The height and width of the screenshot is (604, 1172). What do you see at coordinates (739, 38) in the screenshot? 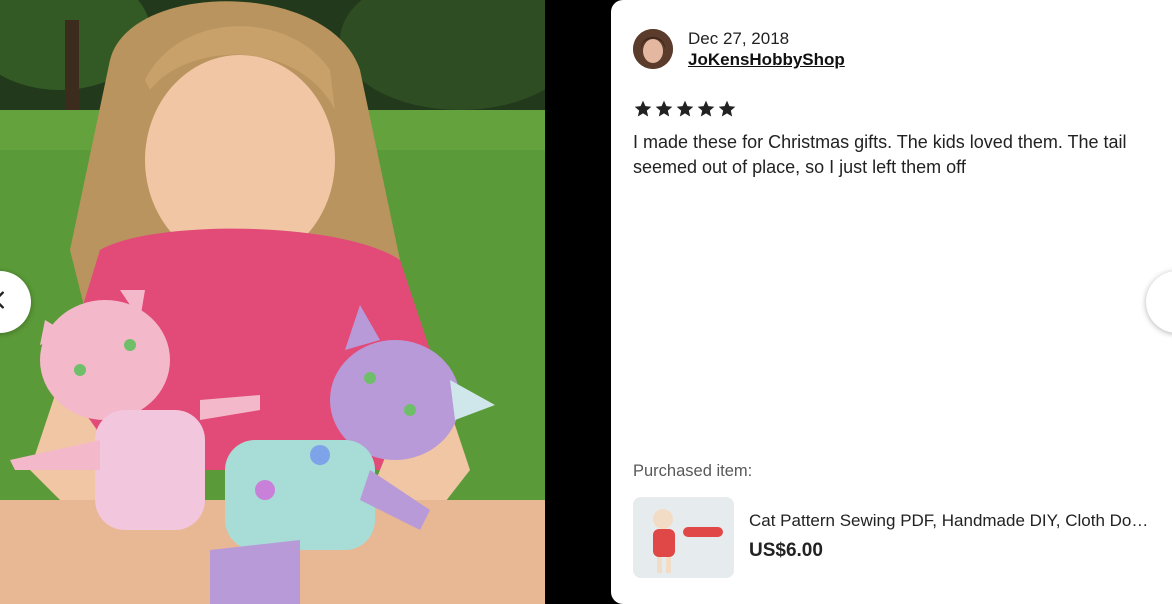
I see `review-date: Dec 27, 2018` at bounding box center [739, 38].